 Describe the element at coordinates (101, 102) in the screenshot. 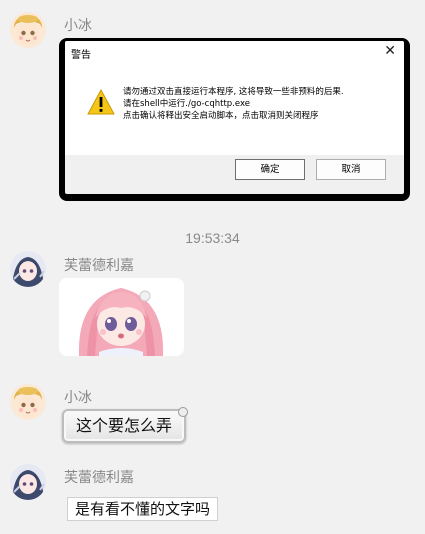

I see `warning-triangle-icon` at that location.